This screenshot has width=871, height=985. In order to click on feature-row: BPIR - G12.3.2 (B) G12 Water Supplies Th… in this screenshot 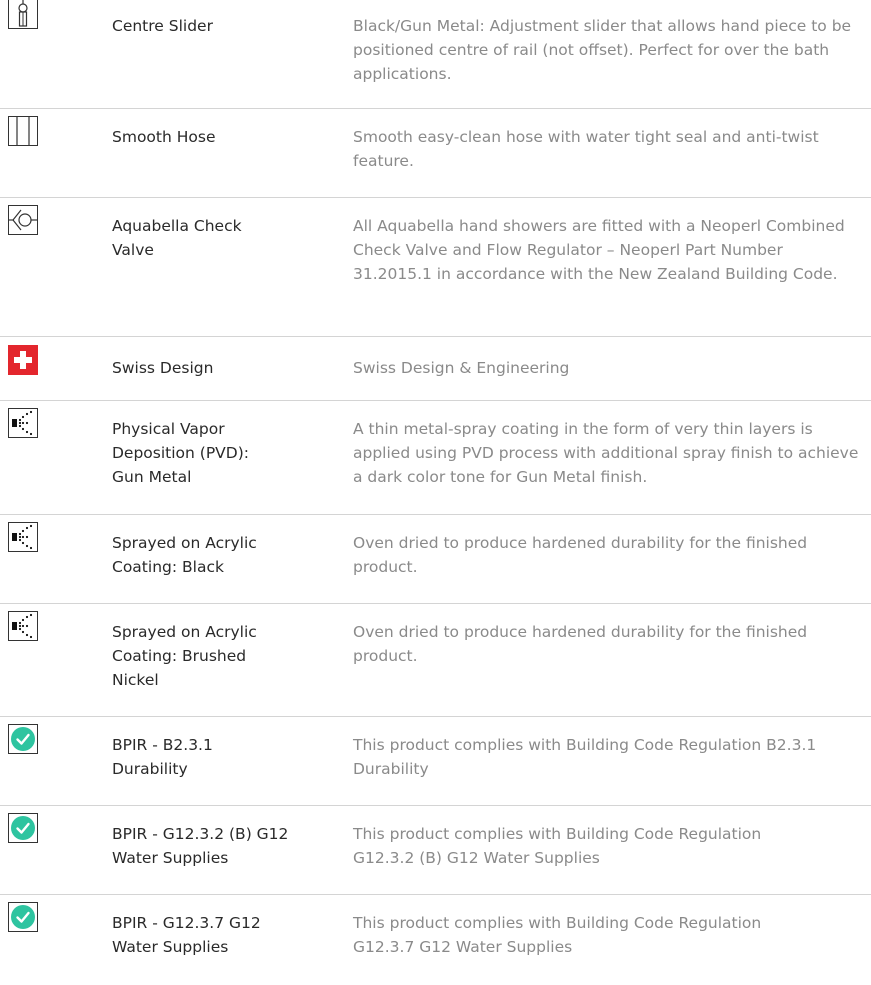, I will do `click(435, 850)`.